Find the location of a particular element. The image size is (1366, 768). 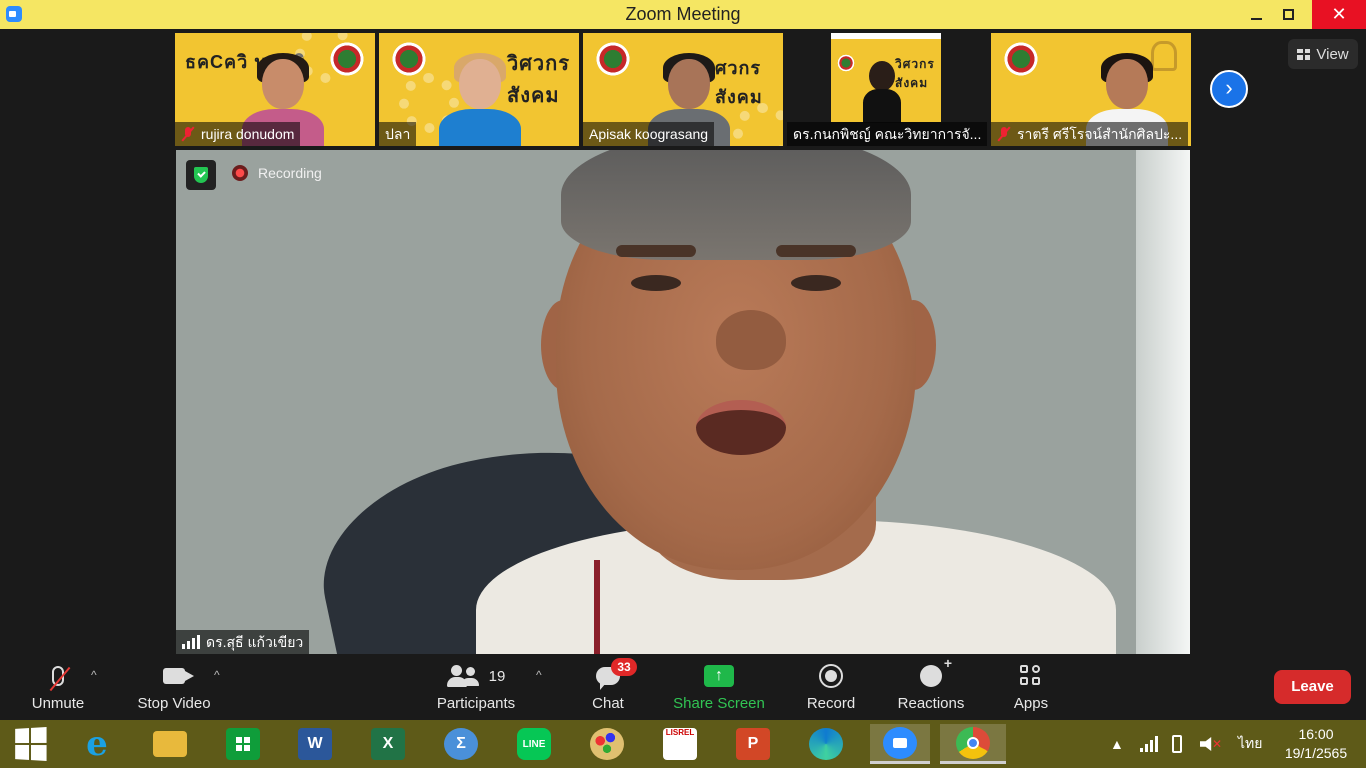

maximize-button is located at coordinates (1288, 14).